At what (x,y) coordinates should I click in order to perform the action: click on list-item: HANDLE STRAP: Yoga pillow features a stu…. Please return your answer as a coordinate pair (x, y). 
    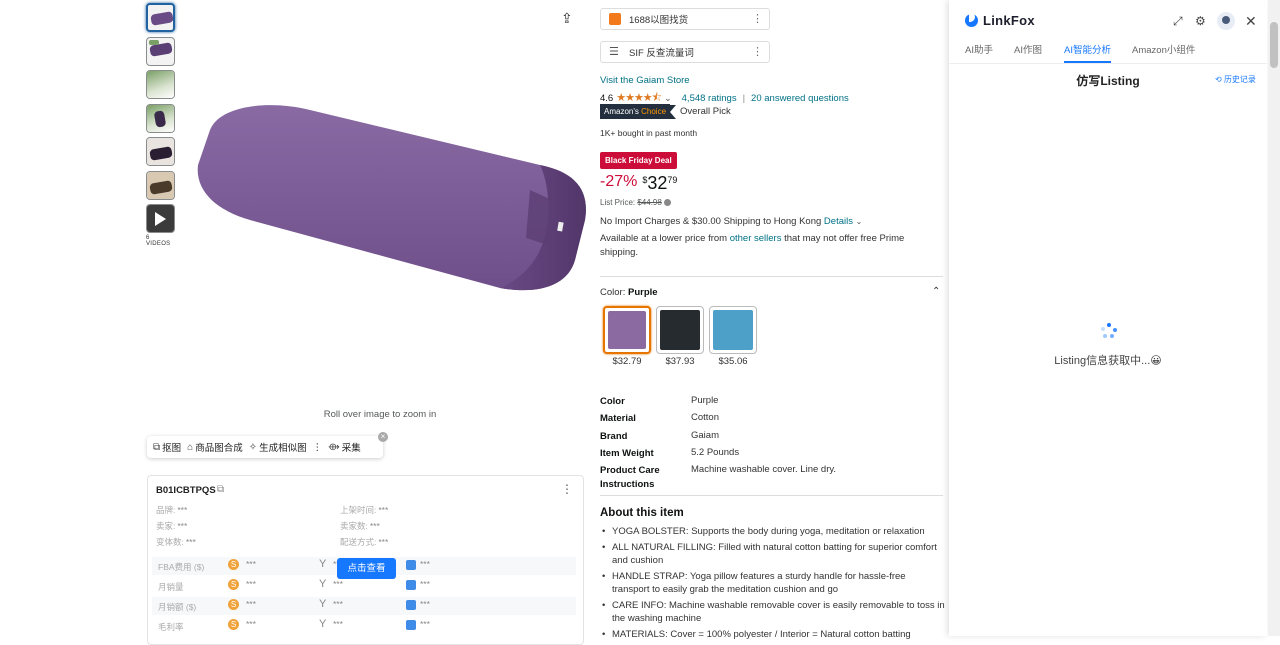
    Looking at the image, I should click on (772, 583).